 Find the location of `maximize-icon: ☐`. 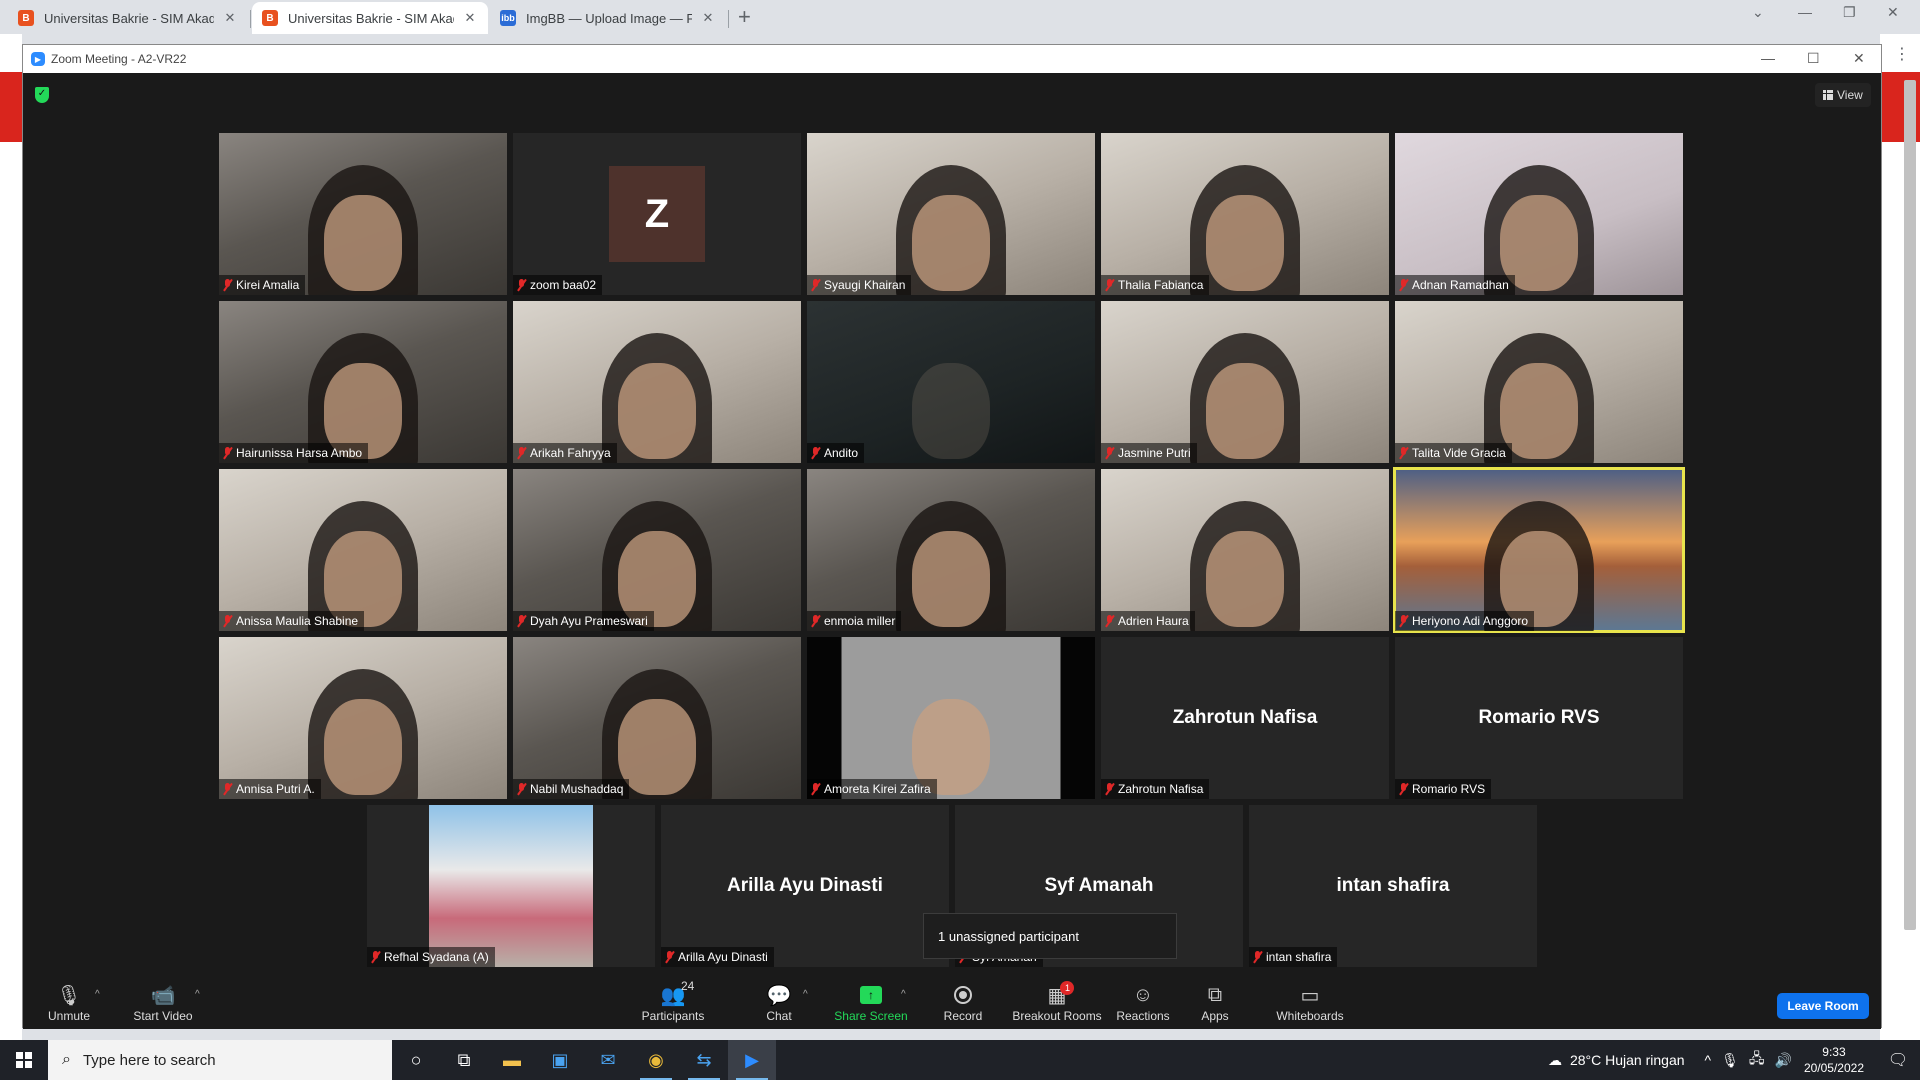

maximize-icon: ☐ is located at coordinates (1813, 58).